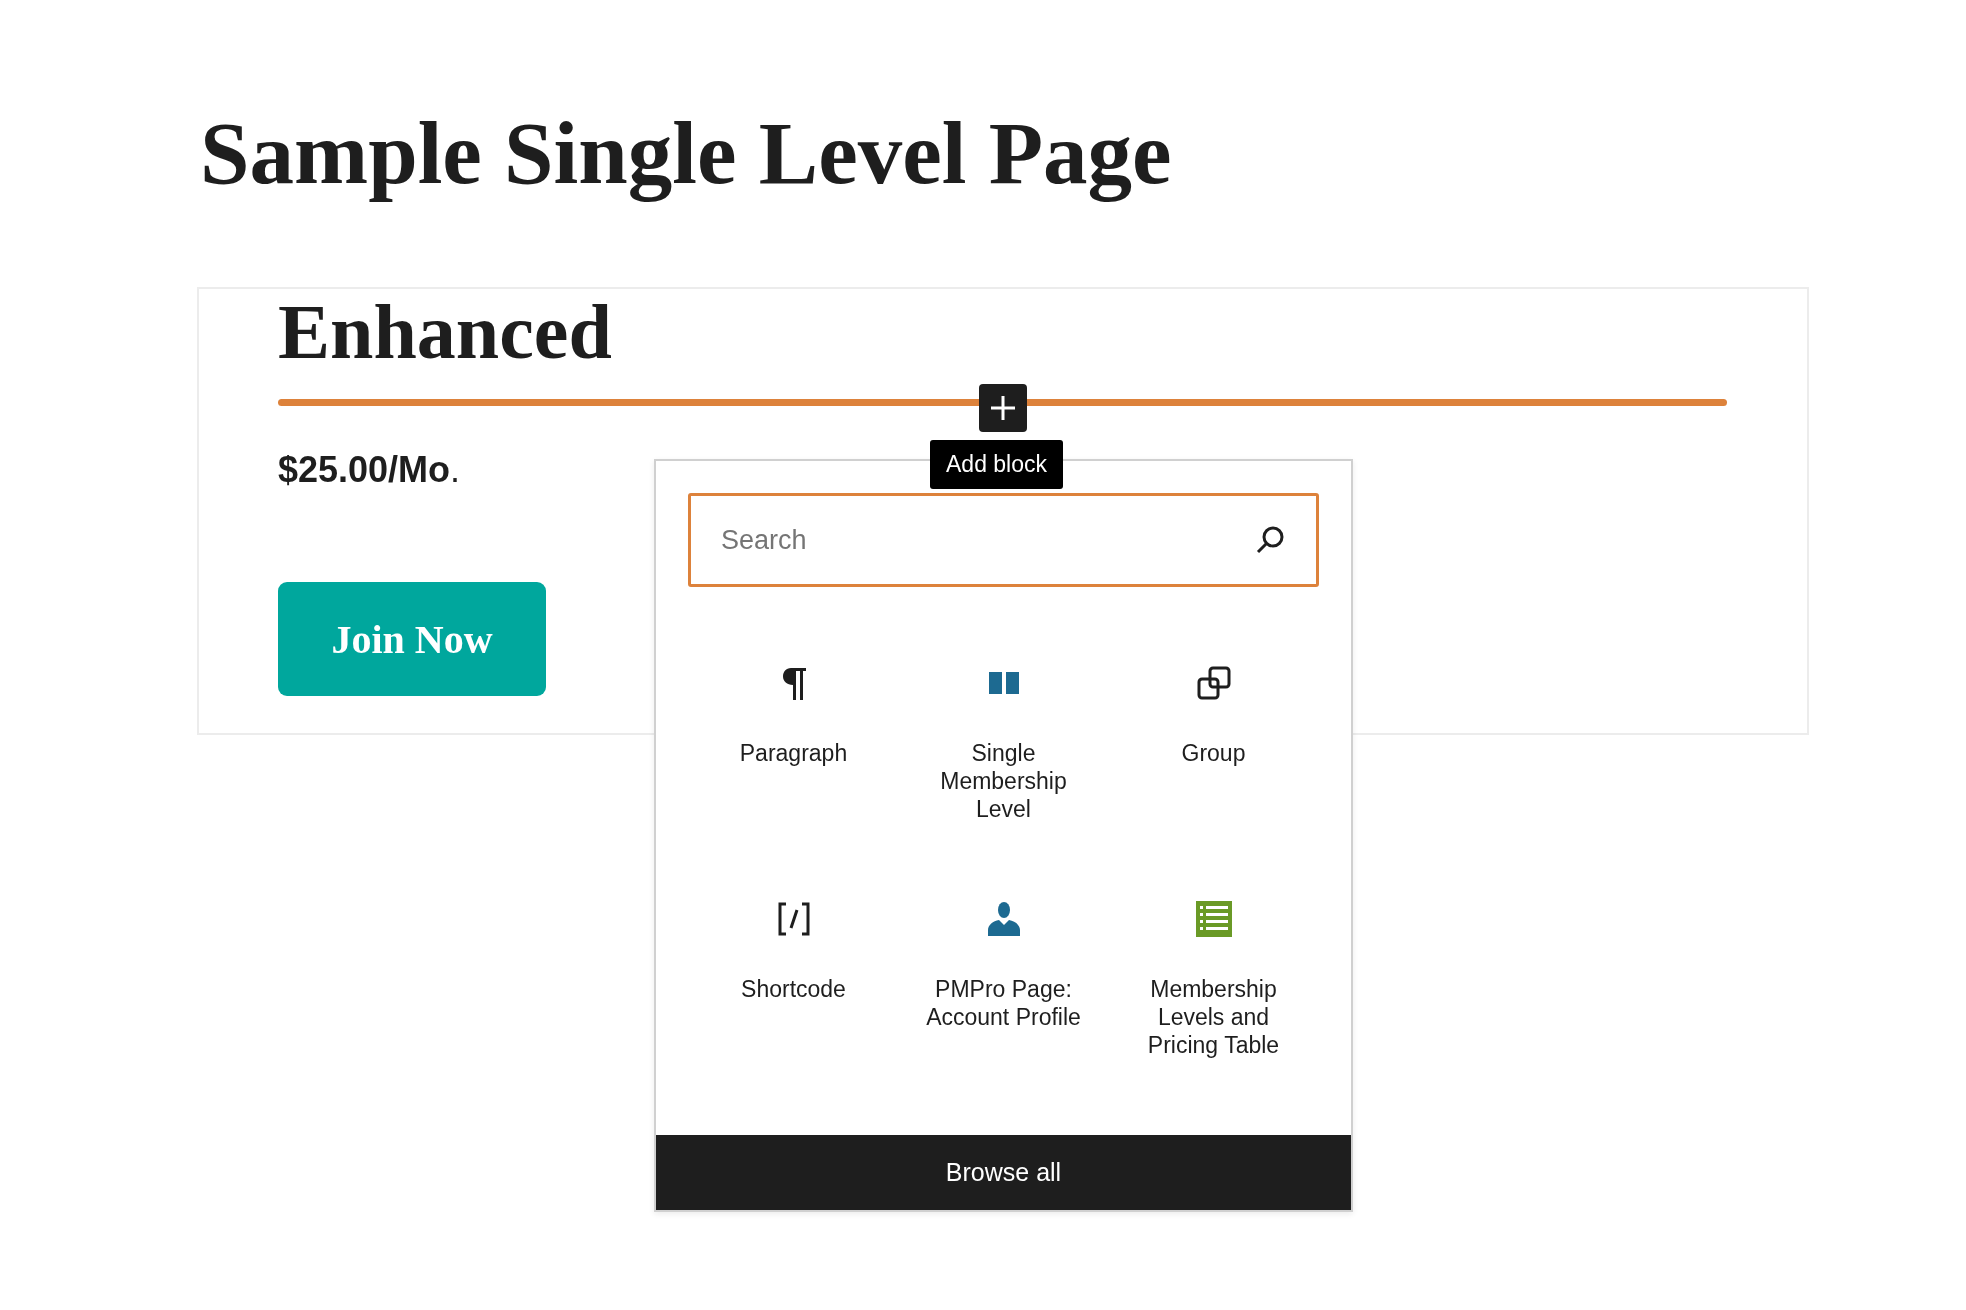 The height and width of the screenshot is (1310, 1966). I want to click on overlapping-squares-icon, so click(1213, 683).